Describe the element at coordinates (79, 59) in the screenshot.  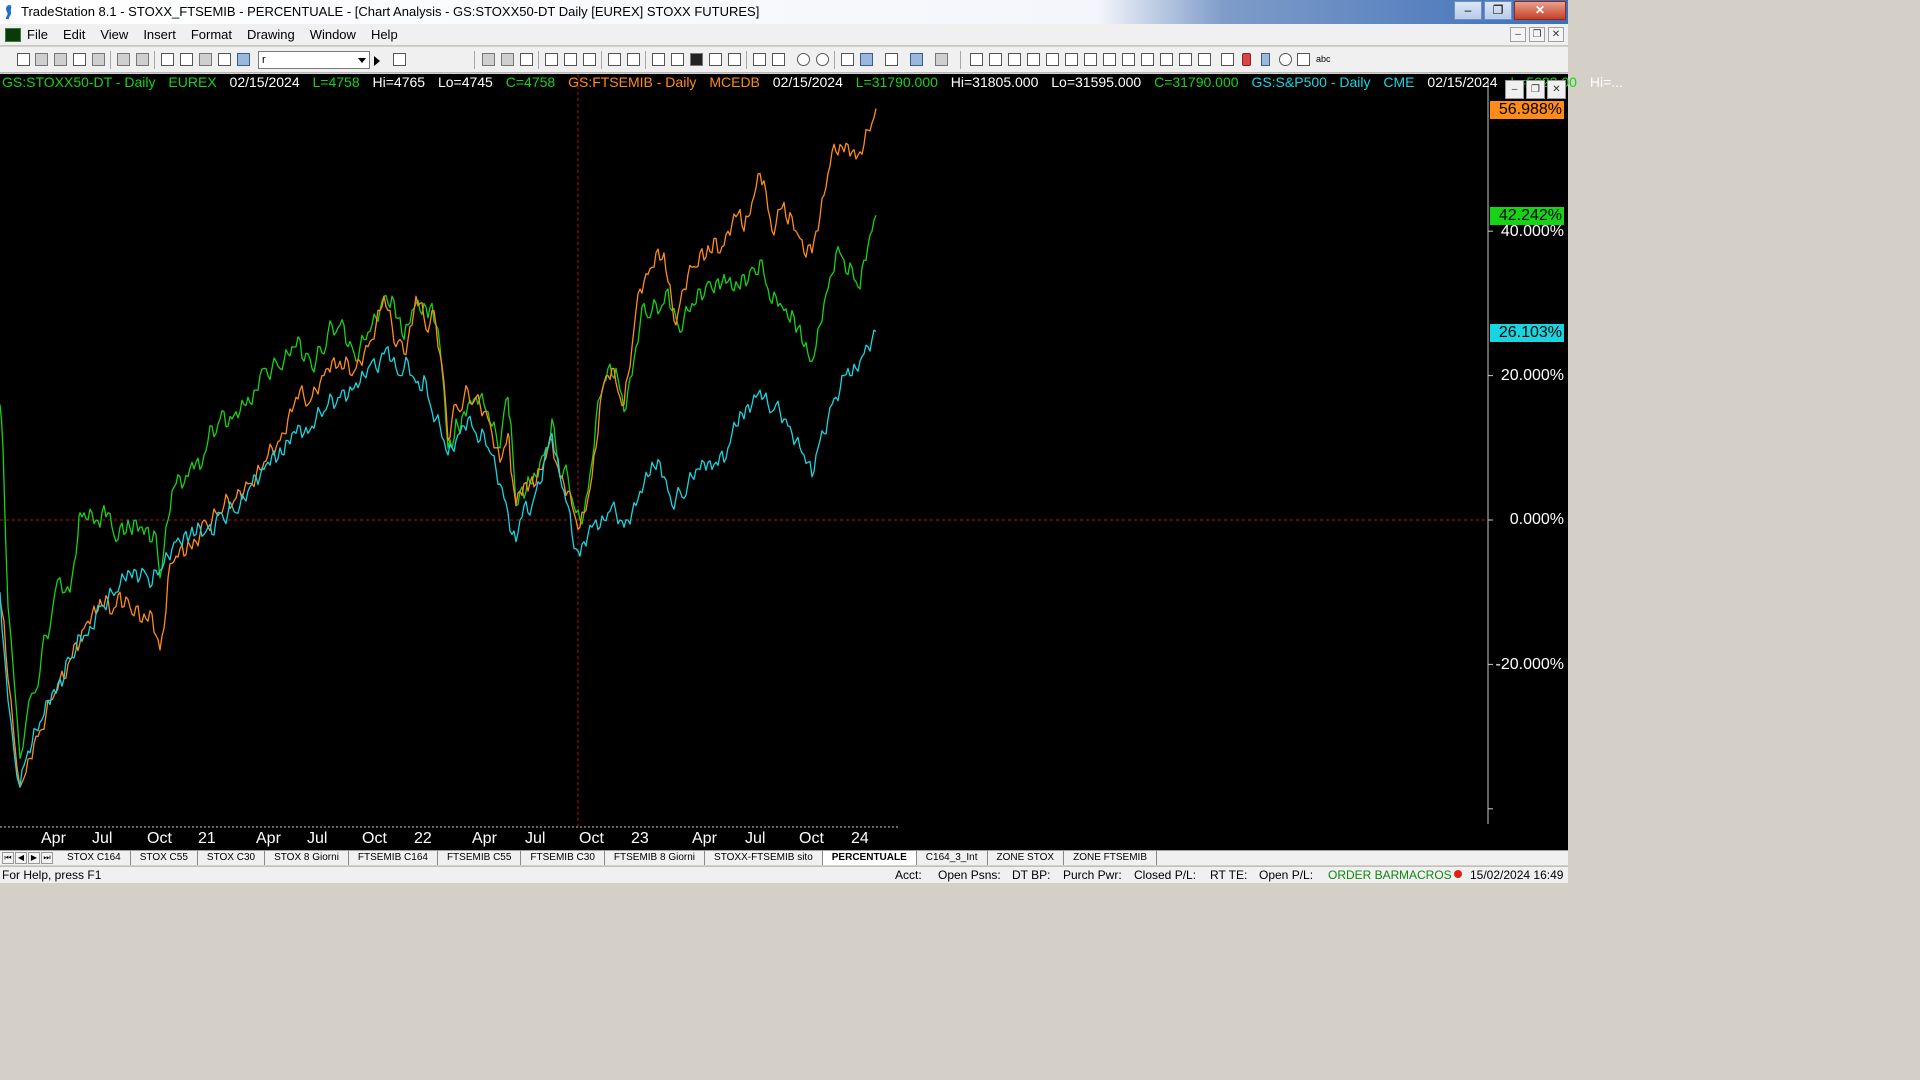
I see `new-window-icon` at that location.